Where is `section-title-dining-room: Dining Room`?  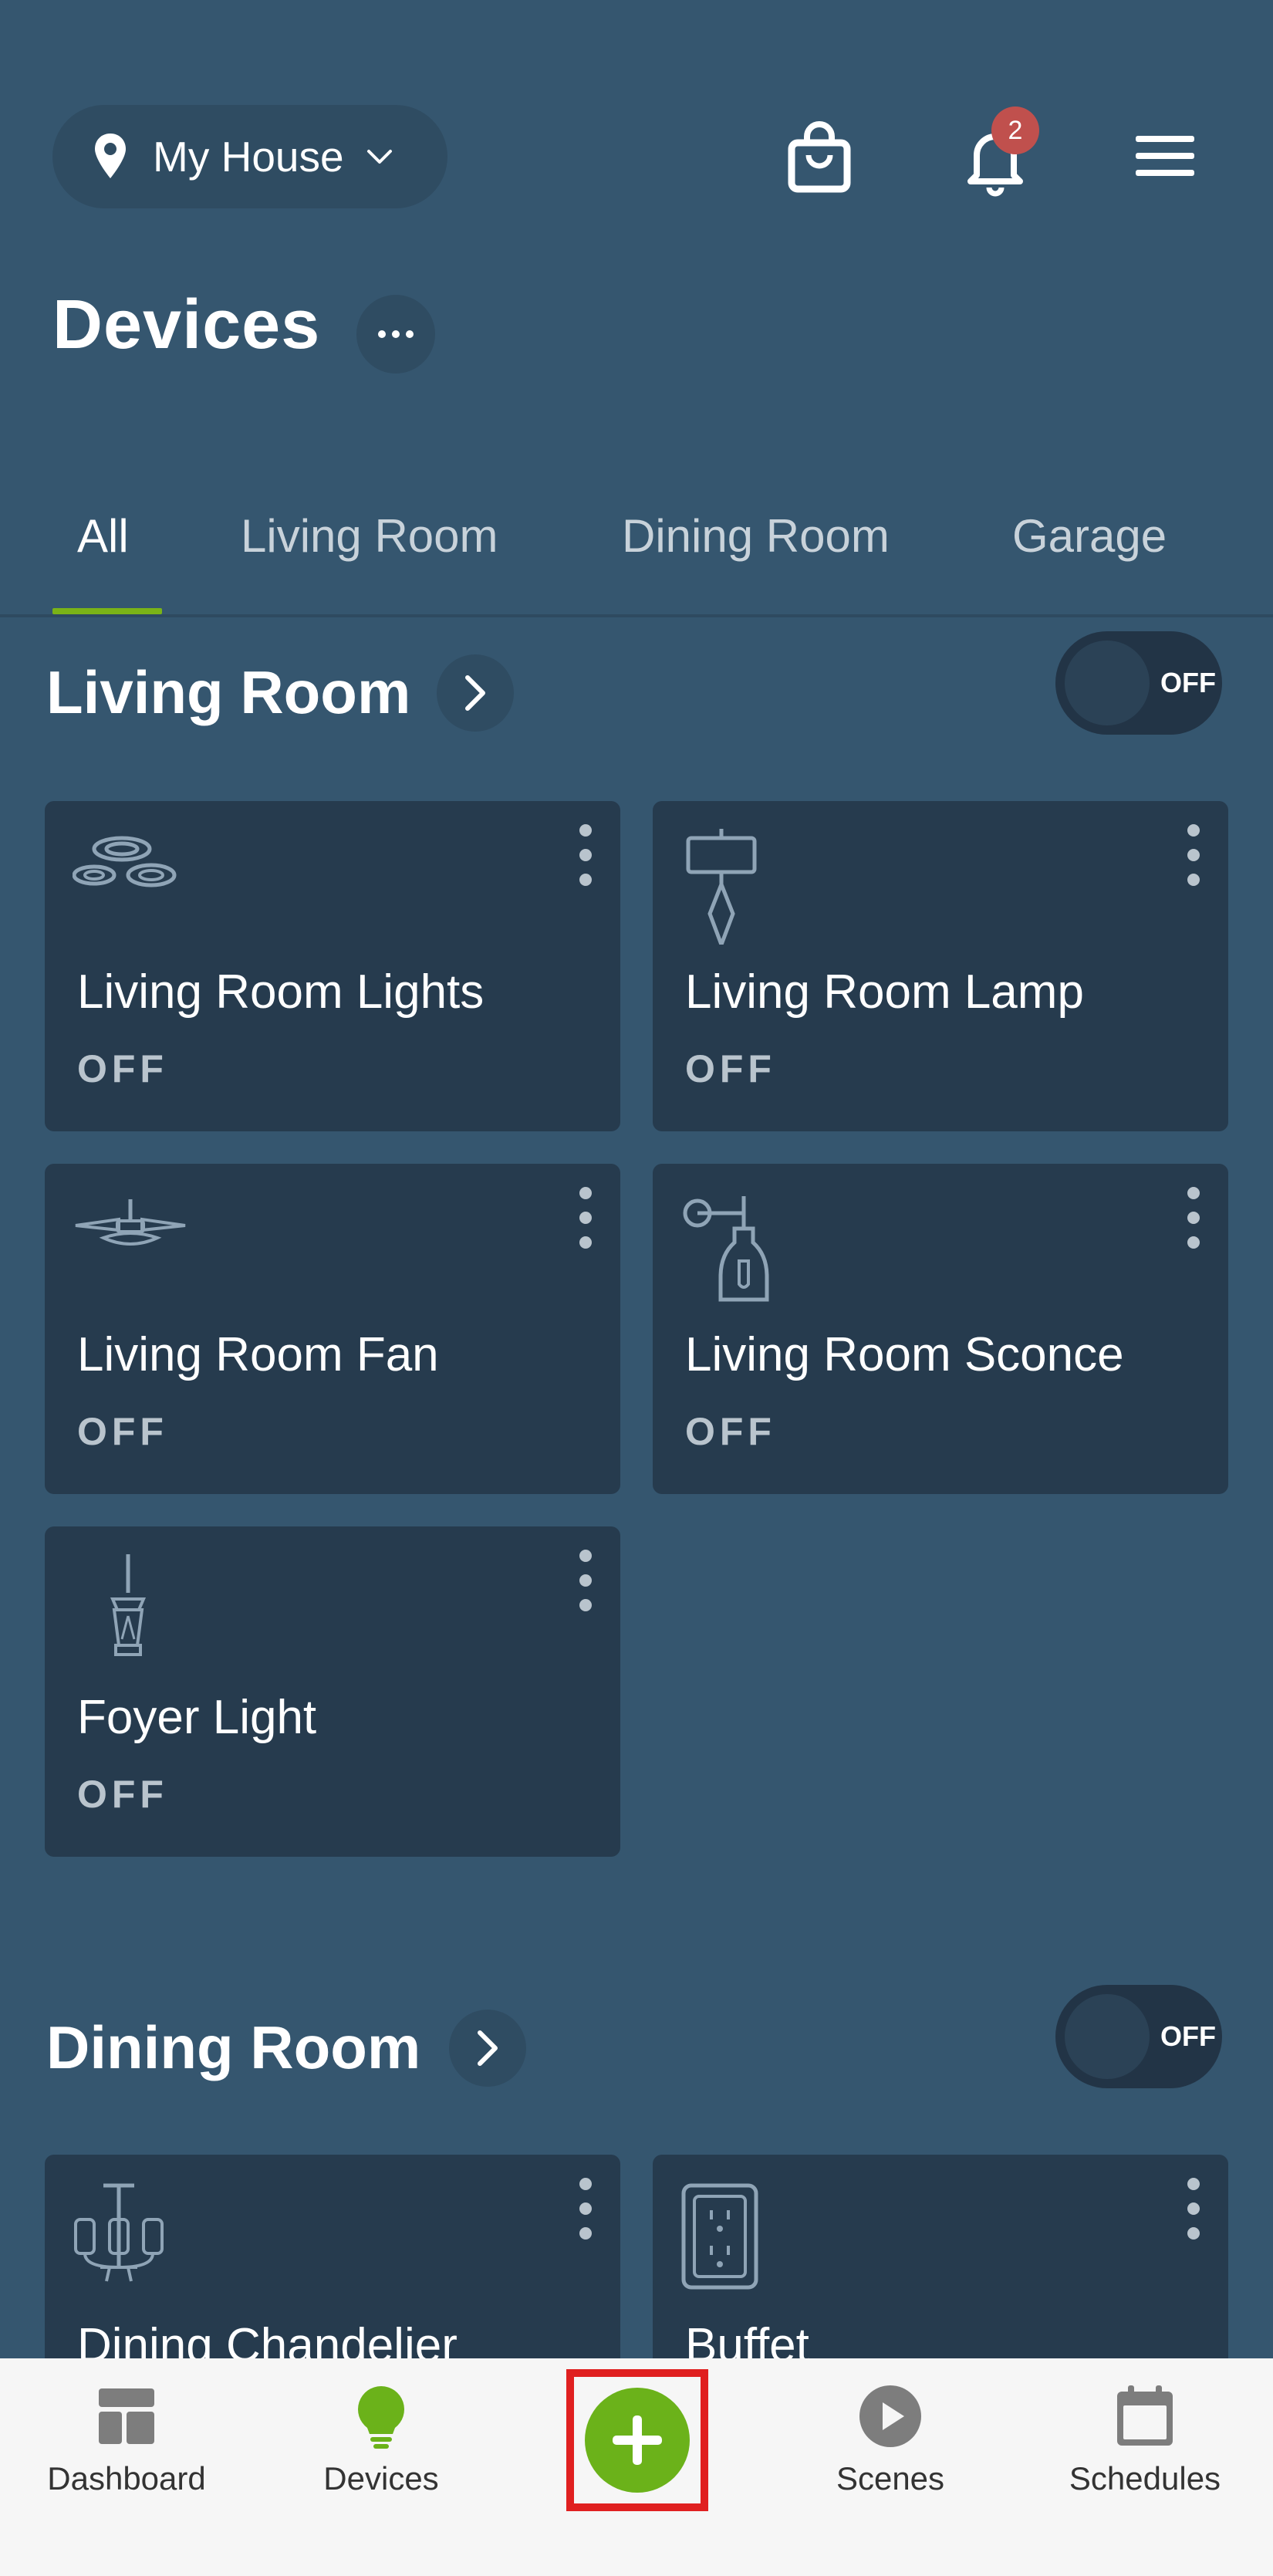
section-title-dining-room: Dining Room is located at coordinates (233, 2047).